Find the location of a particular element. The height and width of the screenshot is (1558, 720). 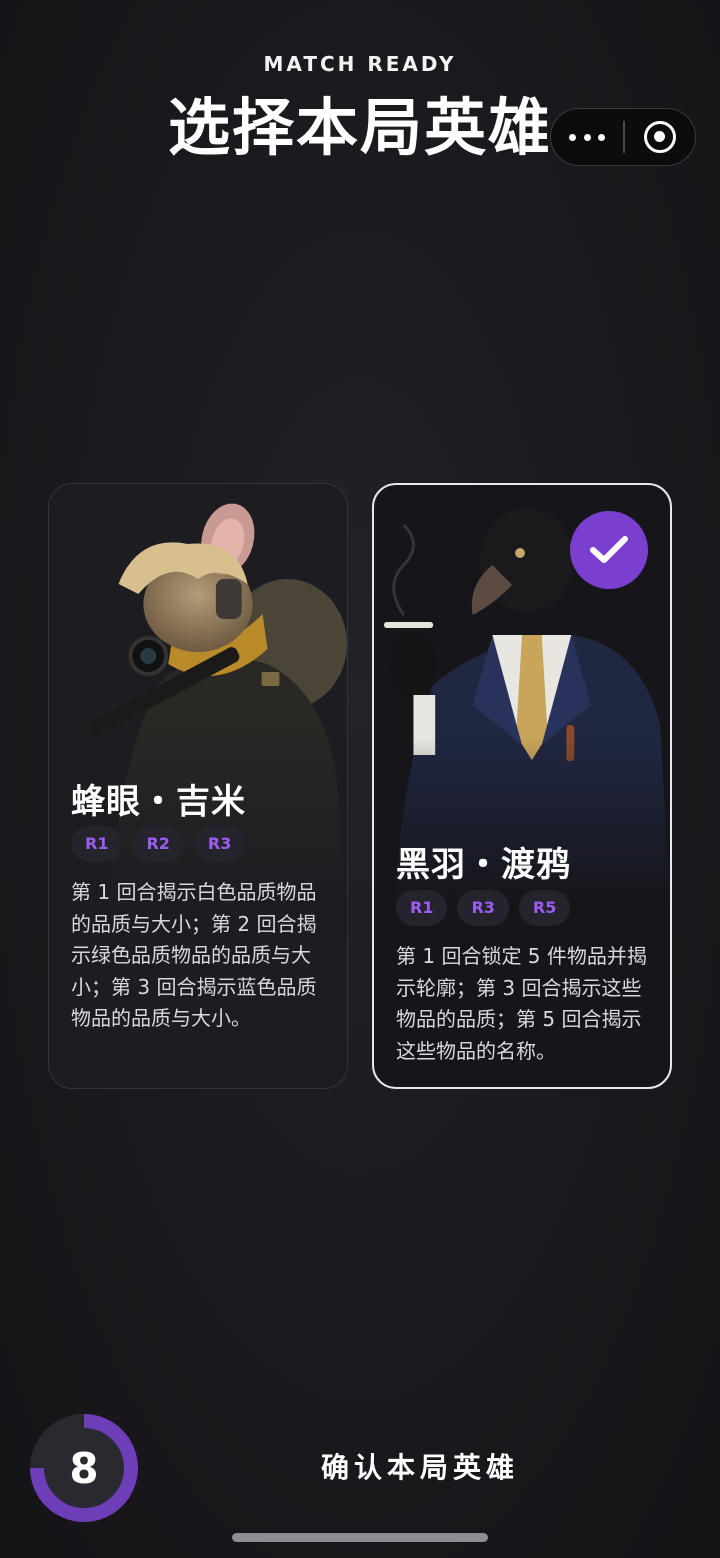

hero-name: 蜂眼・吉米 is located at coordinates (158, 802).